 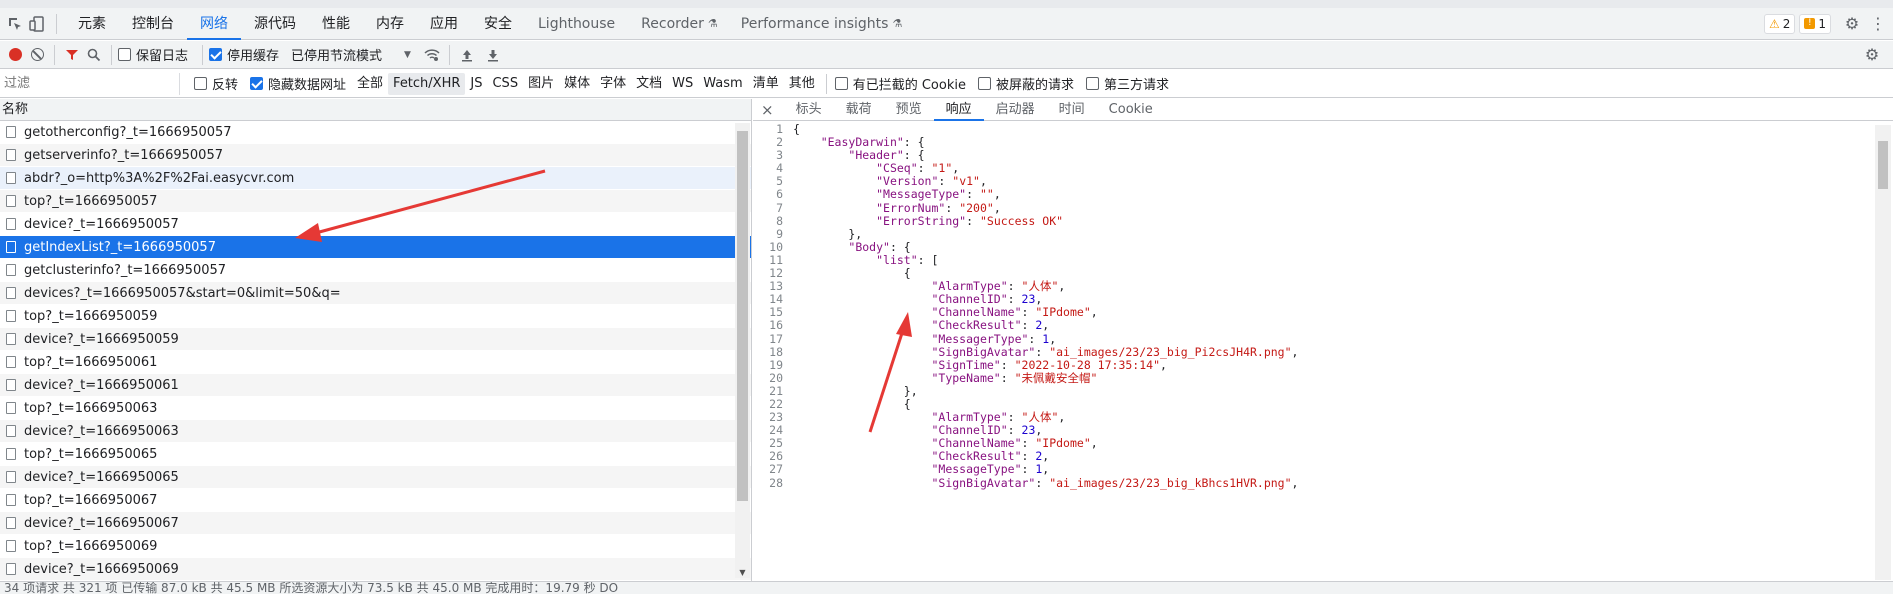 I want to click on hide-data-urls-checkbox: 隐藏数据网址, so click(x=298, y=83).